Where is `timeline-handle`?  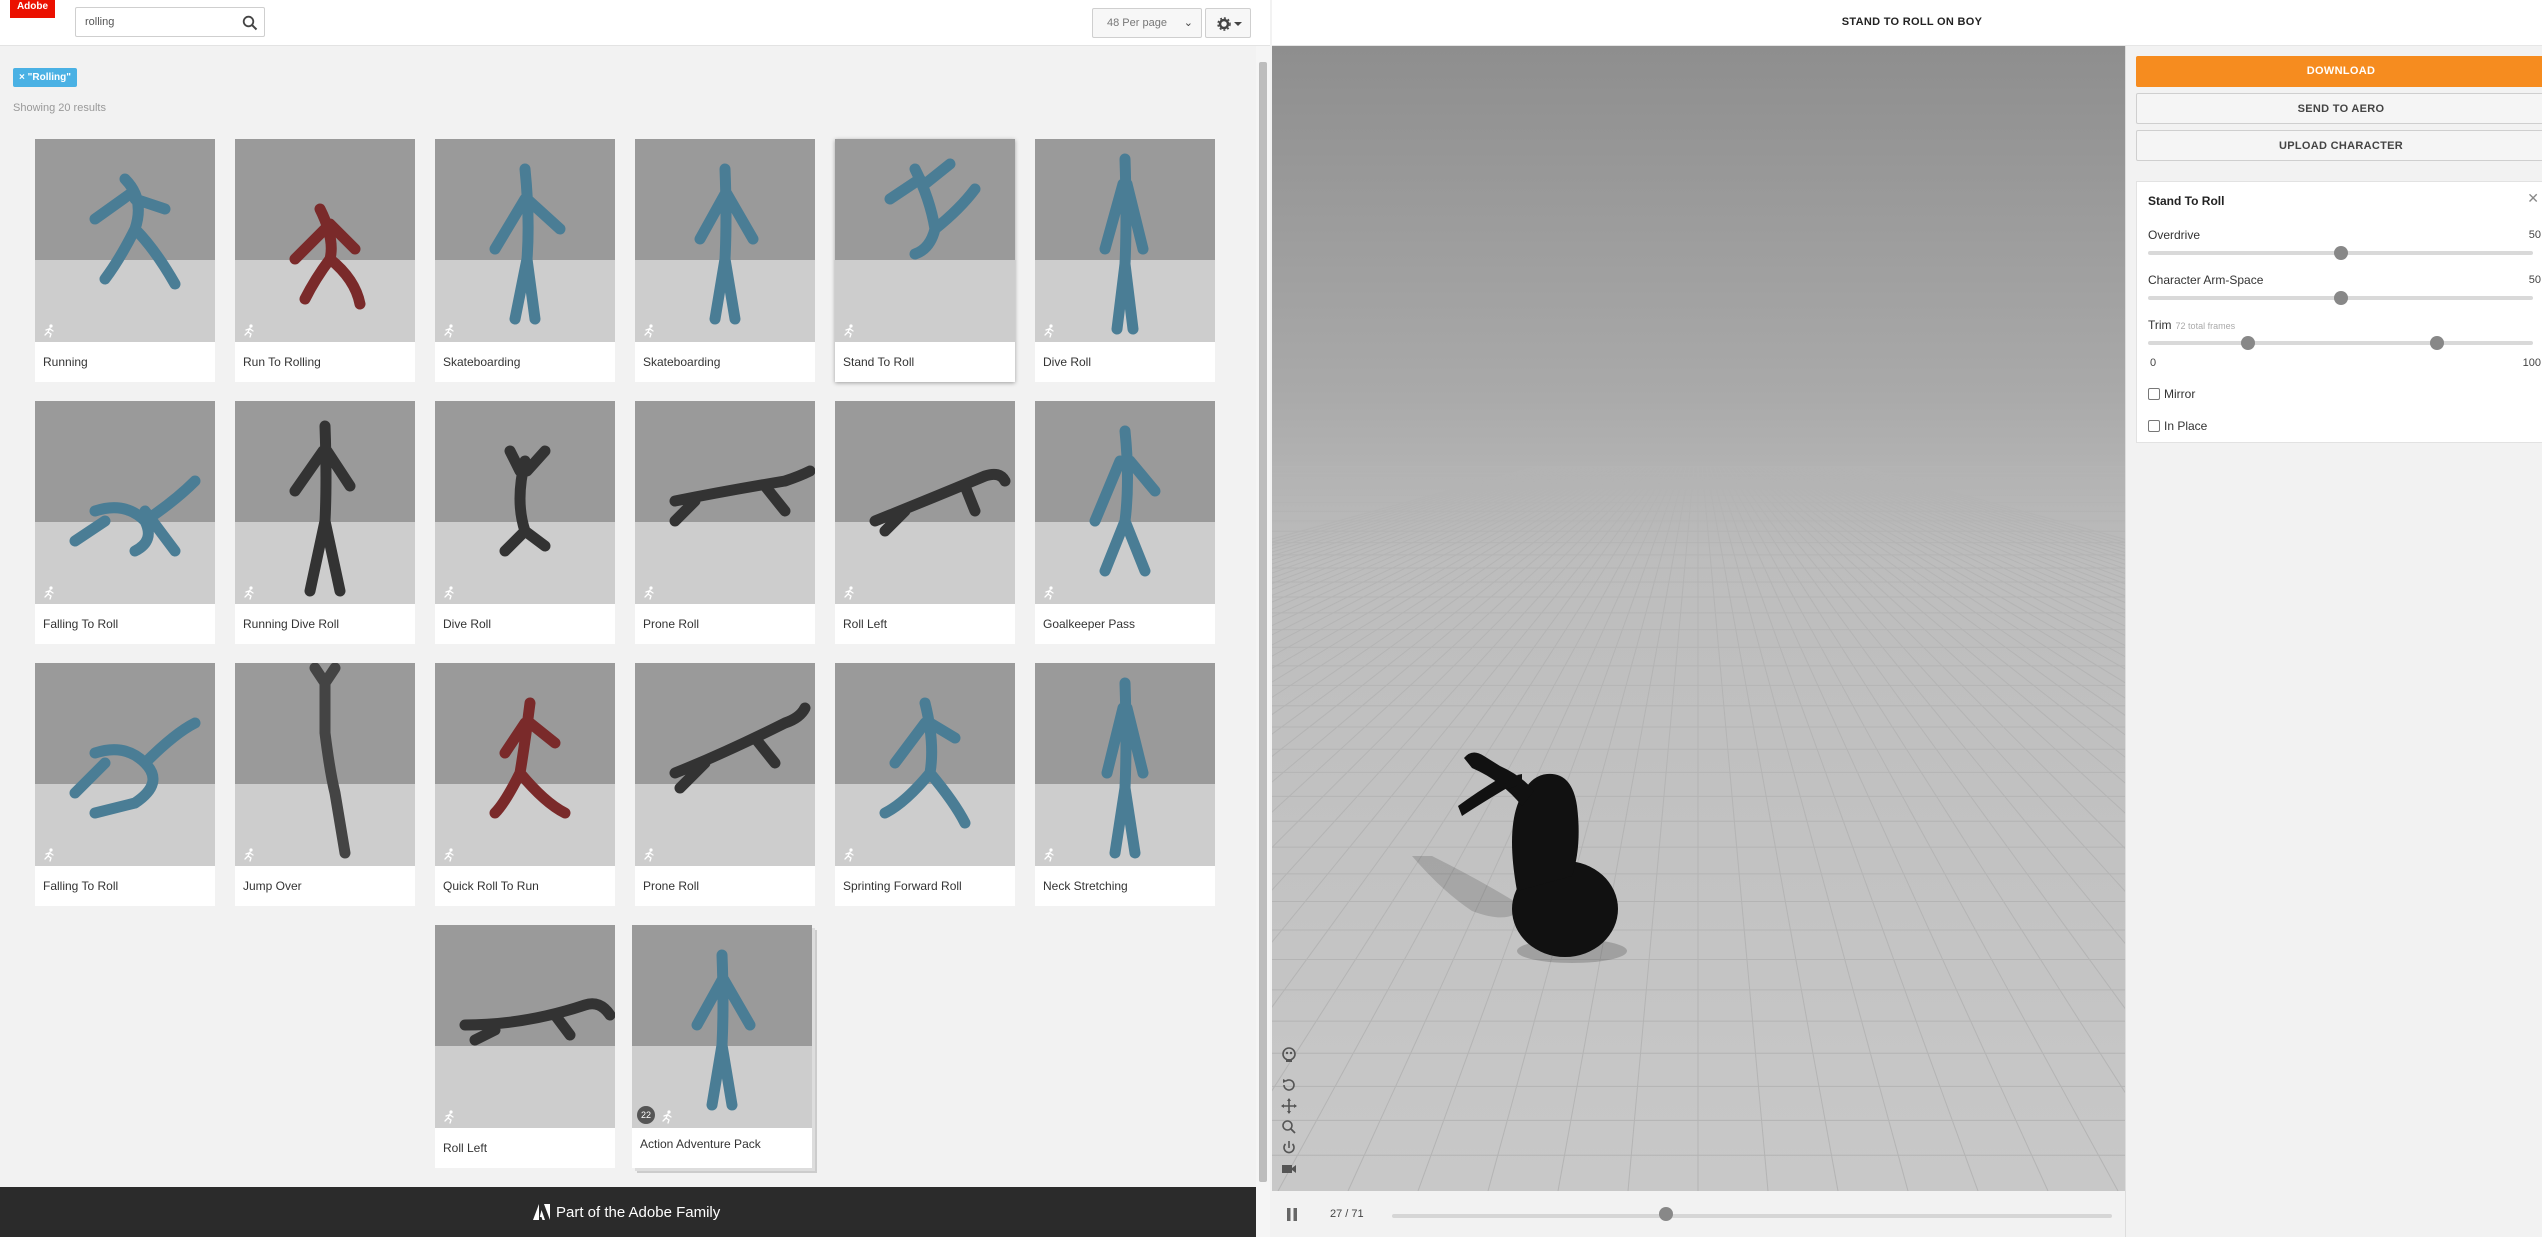 timeline-handle is located at coordinates (1665, 1214).